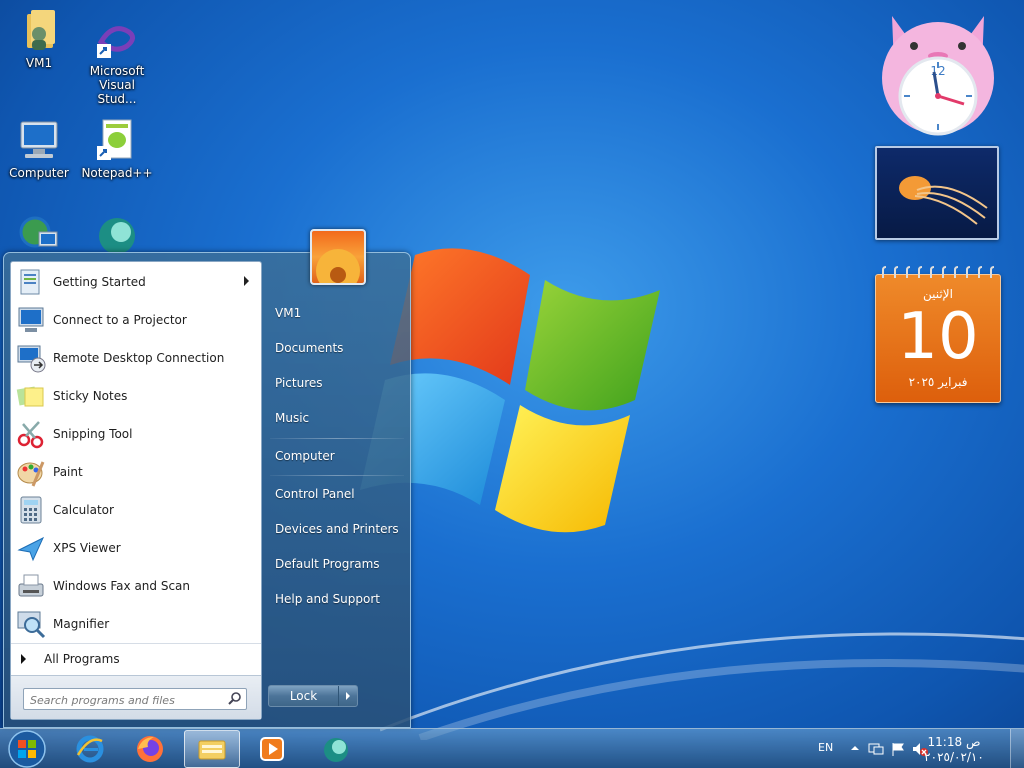 The width and height of the screenshot is (1024, 768). I want to click on xps-viewer-icon, so click(31, 549).